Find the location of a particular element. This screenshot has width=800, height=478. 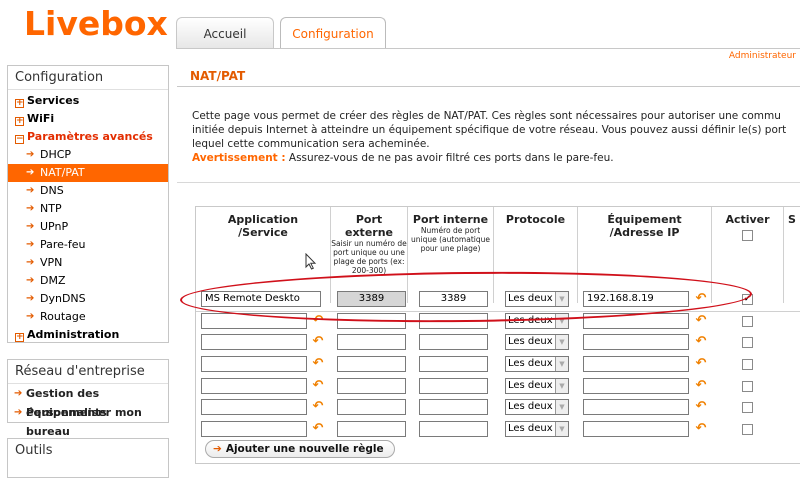

sidebar-item-label: Paramètres avancés is located at coordinates (90, 136).